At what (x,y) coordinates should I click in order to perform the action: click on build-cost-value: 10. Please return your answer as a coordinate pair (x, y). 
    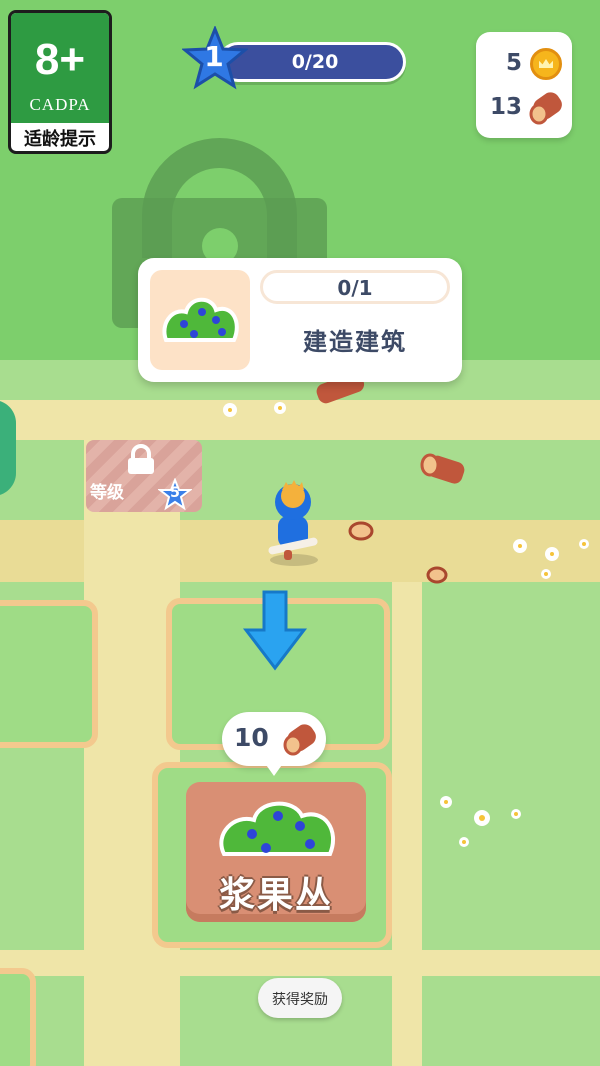
    Looking at the image, I should click on (251, 737).